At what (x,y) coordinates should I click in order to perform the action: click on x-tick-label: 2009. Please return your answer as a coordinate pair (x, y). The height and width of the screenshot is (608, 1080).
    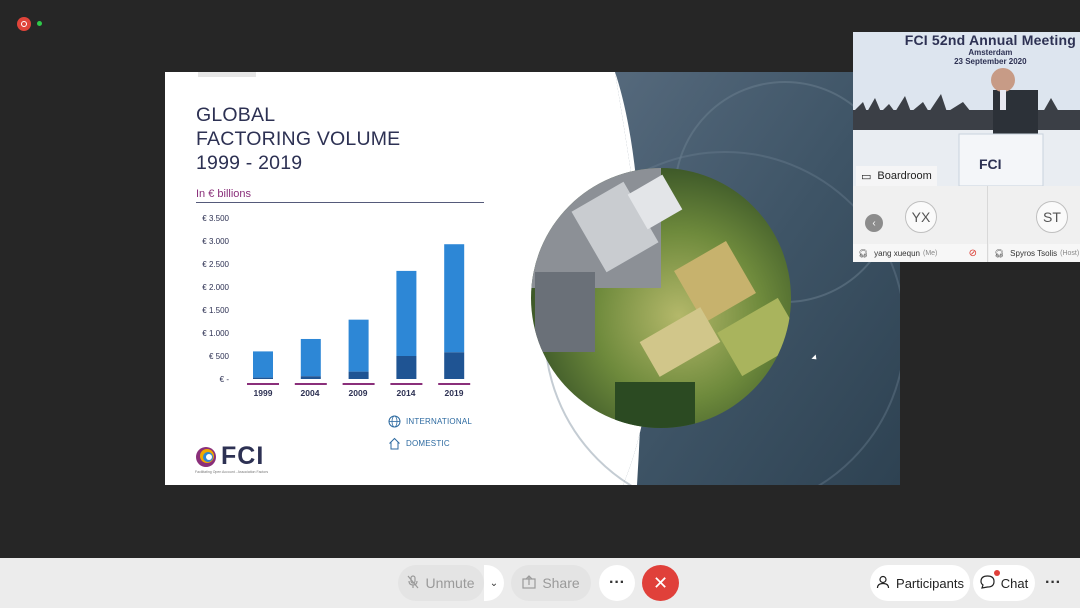
    Looking at the image, I should click on (358, 393).